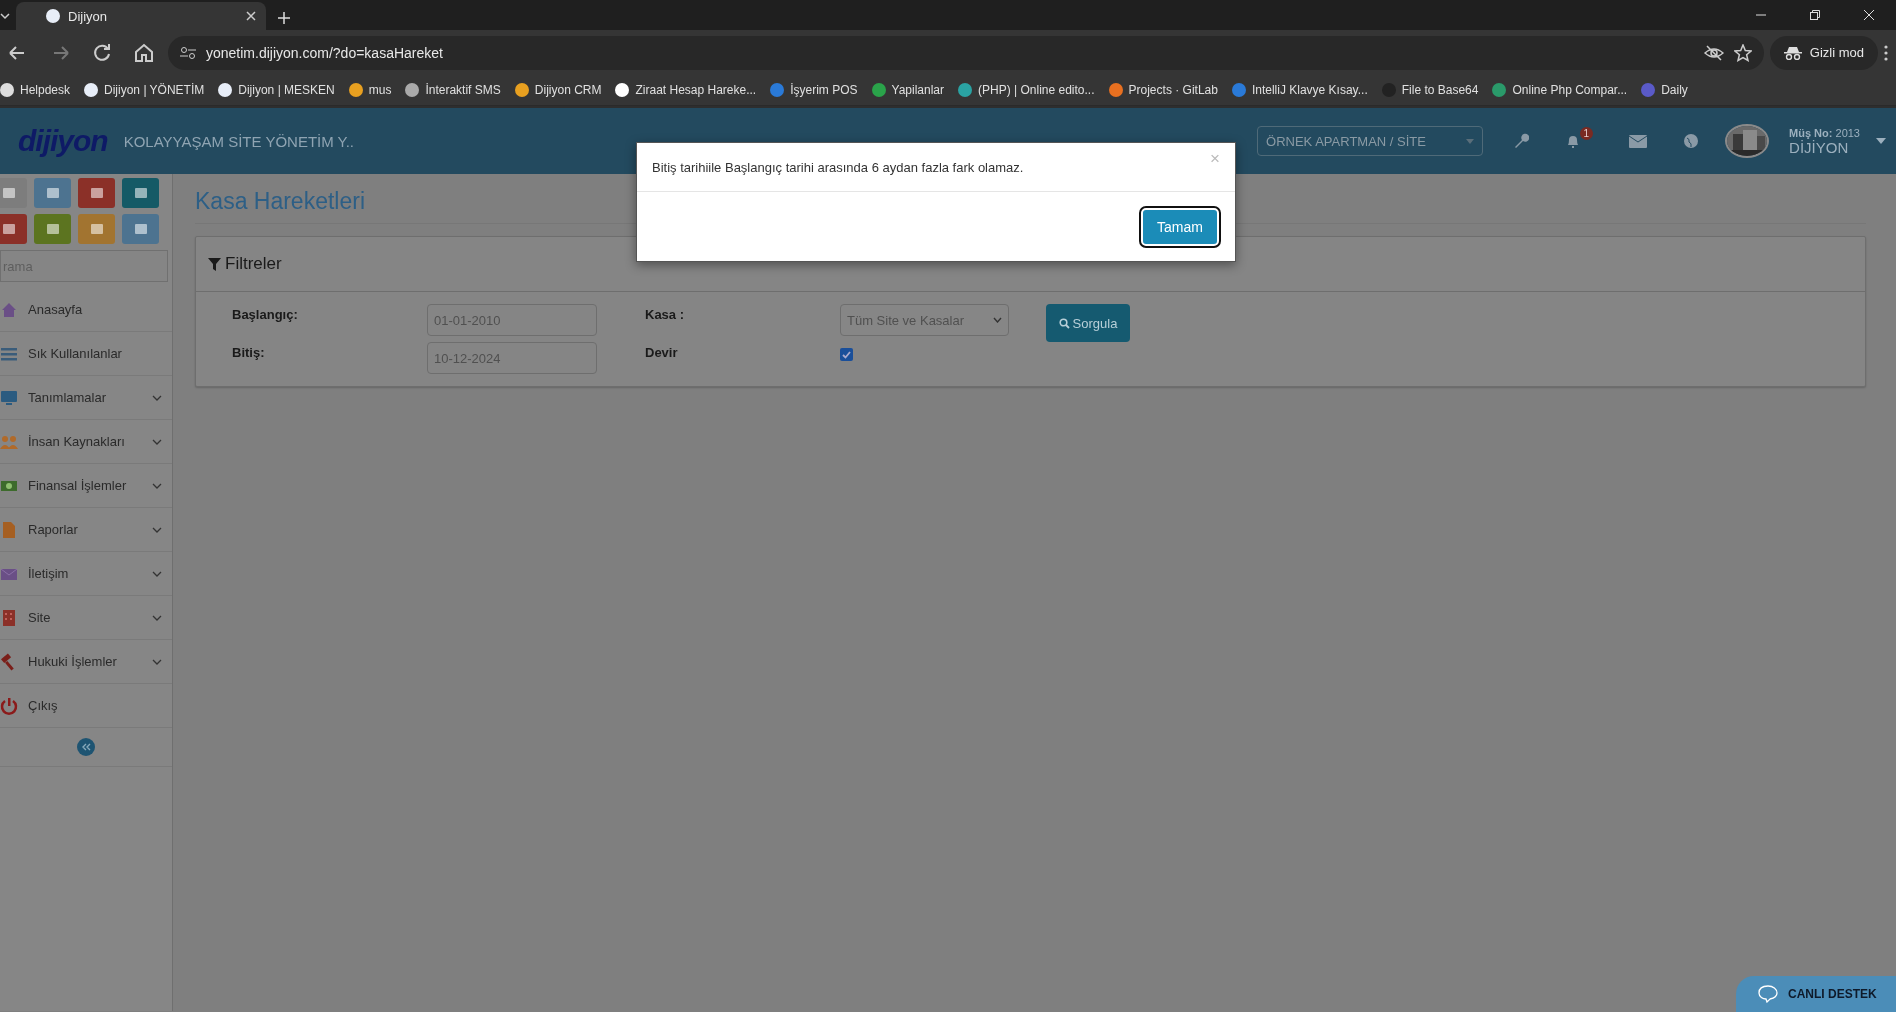 This screenshot has width=1896, height=1012. Describe the element at coordinates (1824, 132) in the screenshot. I see `customer-number: Müş No: 2013` at that location.